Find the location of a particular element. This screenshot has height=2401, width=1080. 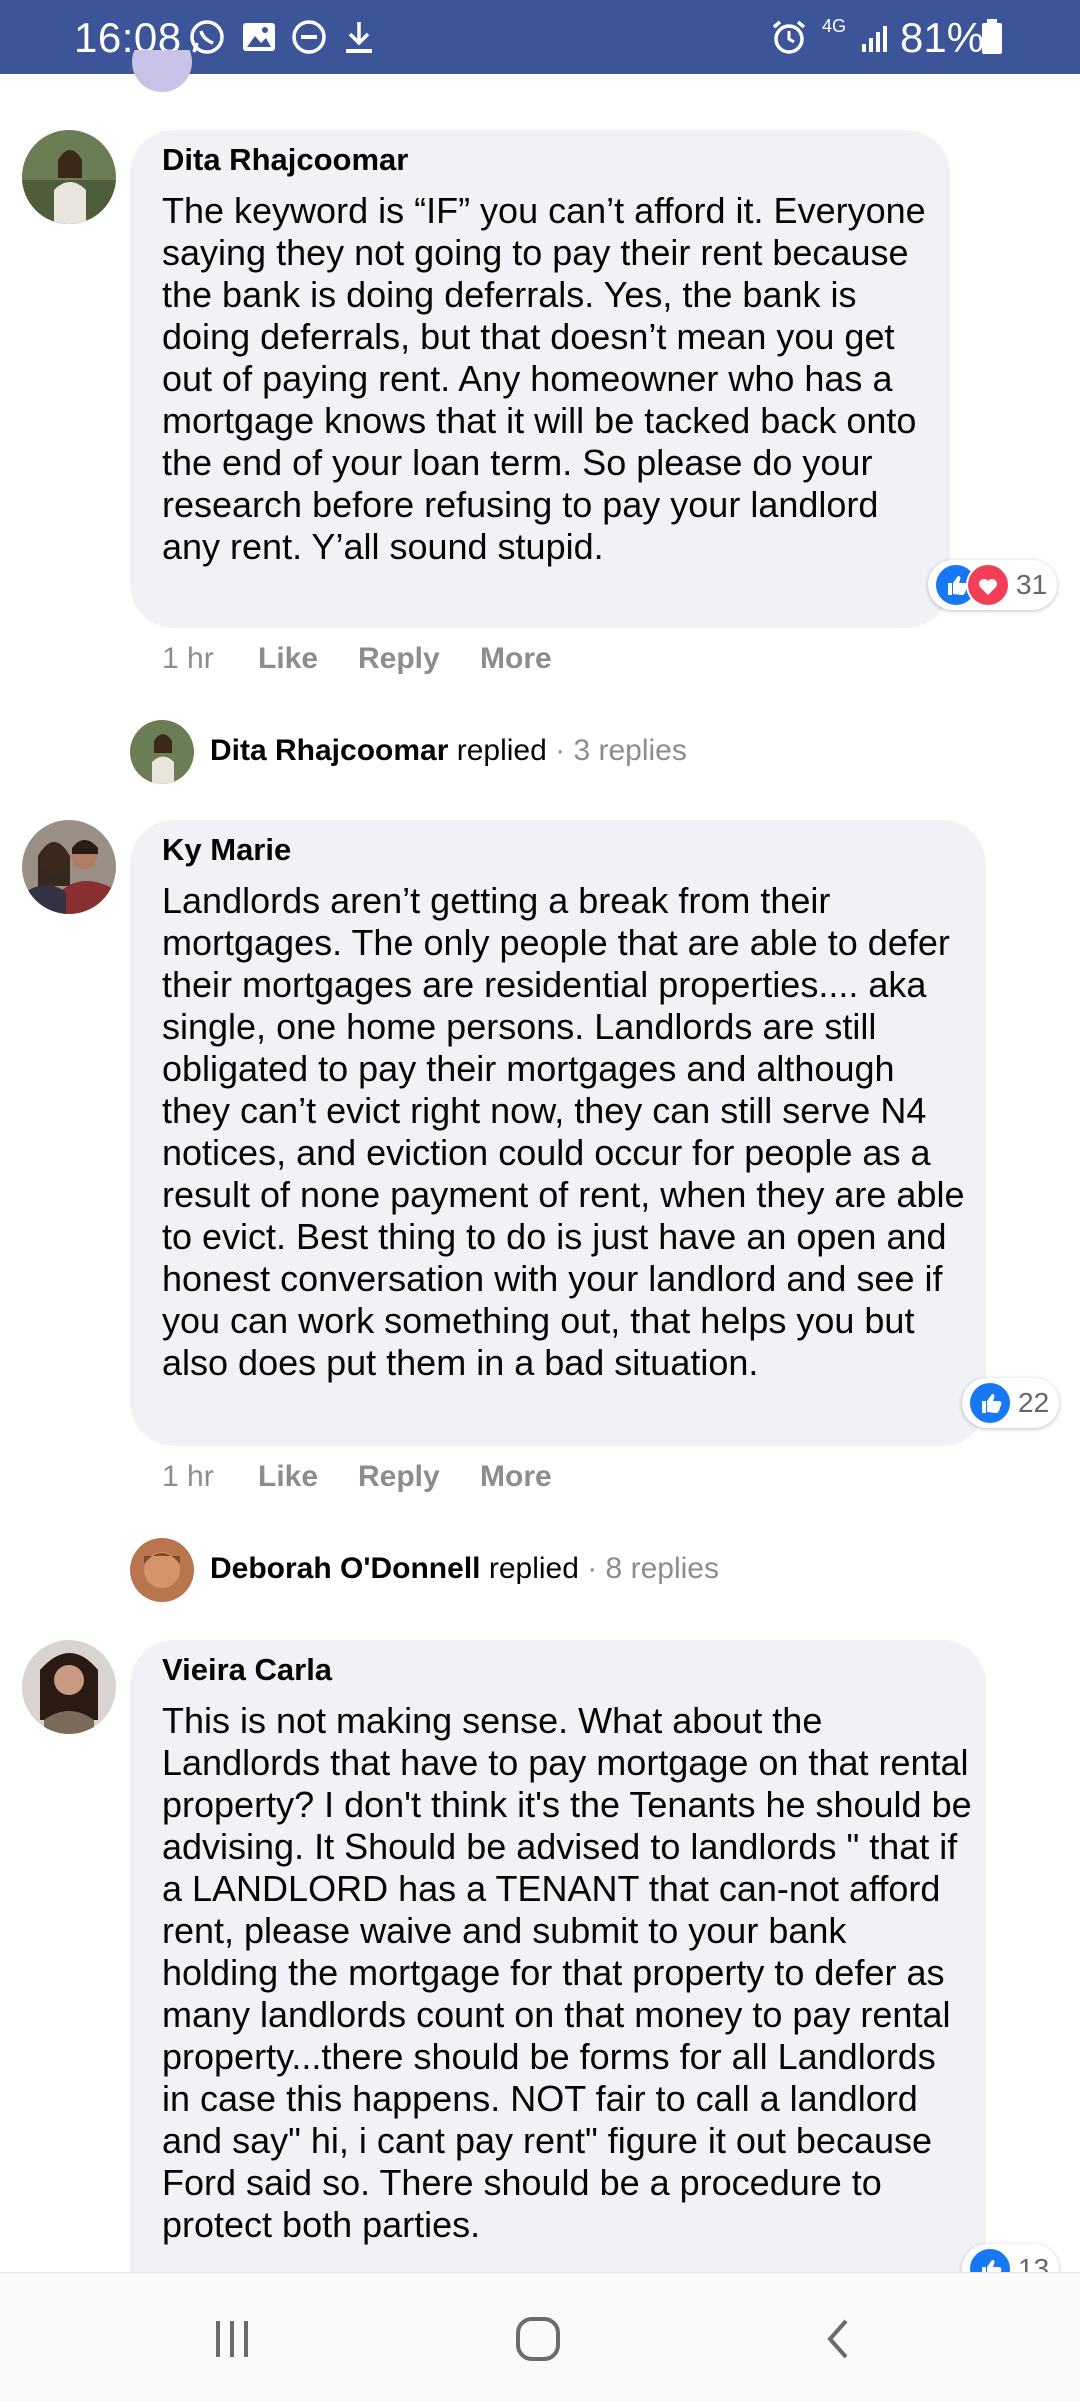

alarm-icon is located at coordinates (789, 37).